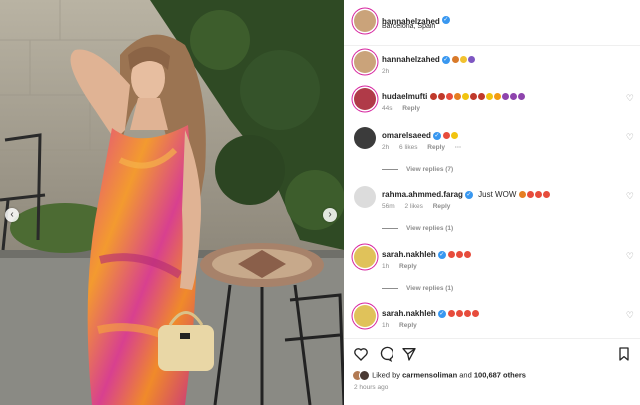  I want to click on comment-likes: 2 likes, so click(413, 206).